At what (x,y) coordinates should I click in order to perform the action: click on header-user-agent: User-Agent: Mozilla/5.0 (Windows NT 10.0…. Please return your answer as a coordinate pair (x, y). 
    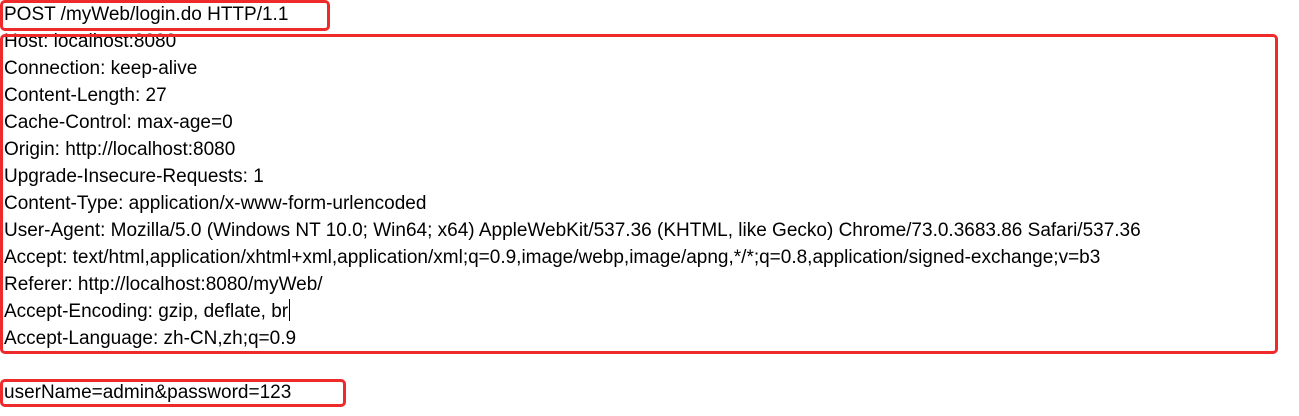
    Looking at the image, I should click on (572, 230).